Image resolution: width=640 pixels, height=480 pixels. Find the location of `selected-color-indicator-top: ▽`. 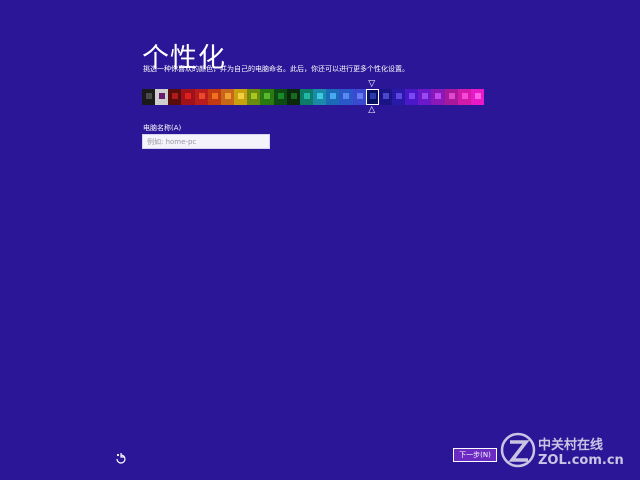

selected-color-indicator-top: ▽ is located at coordinates (372, 84).